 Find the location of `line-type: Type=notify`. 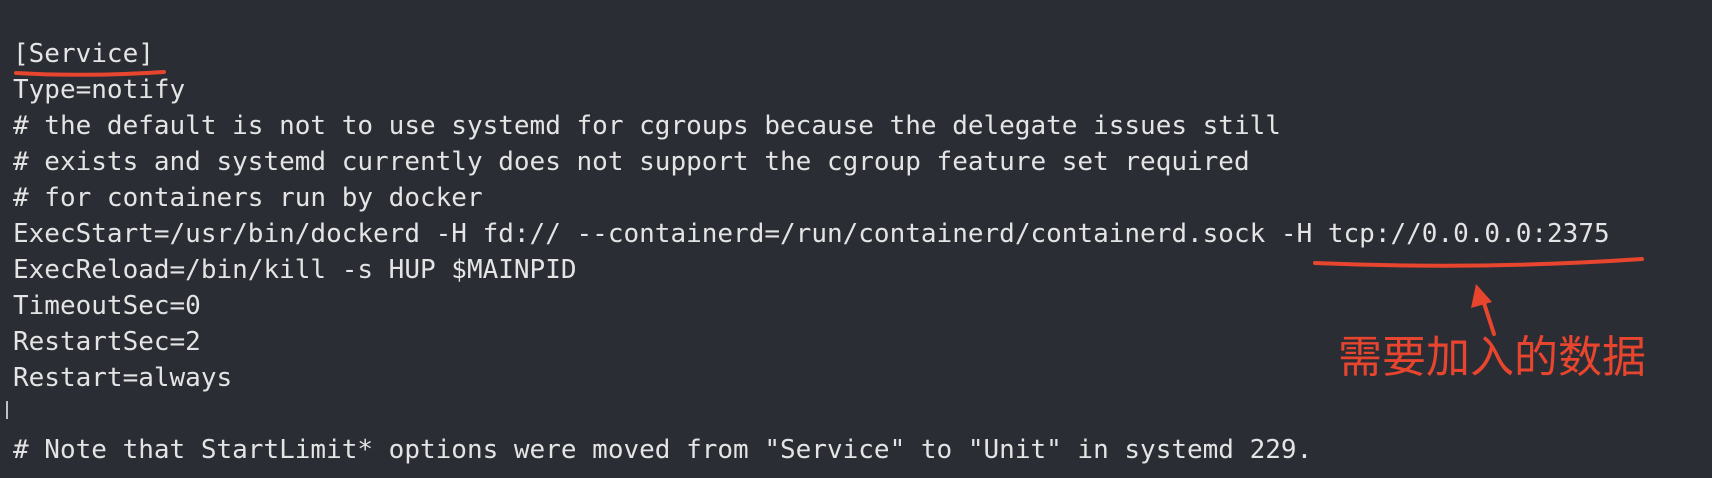

line-type: Type=notify is located at coordinates (99, 90).